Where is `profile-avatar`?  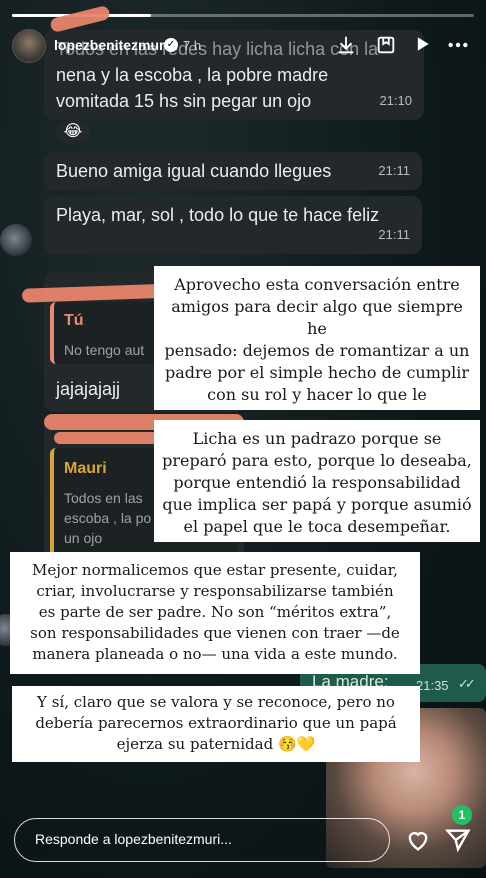 profile-avatar is located at coordinates (29, 46).